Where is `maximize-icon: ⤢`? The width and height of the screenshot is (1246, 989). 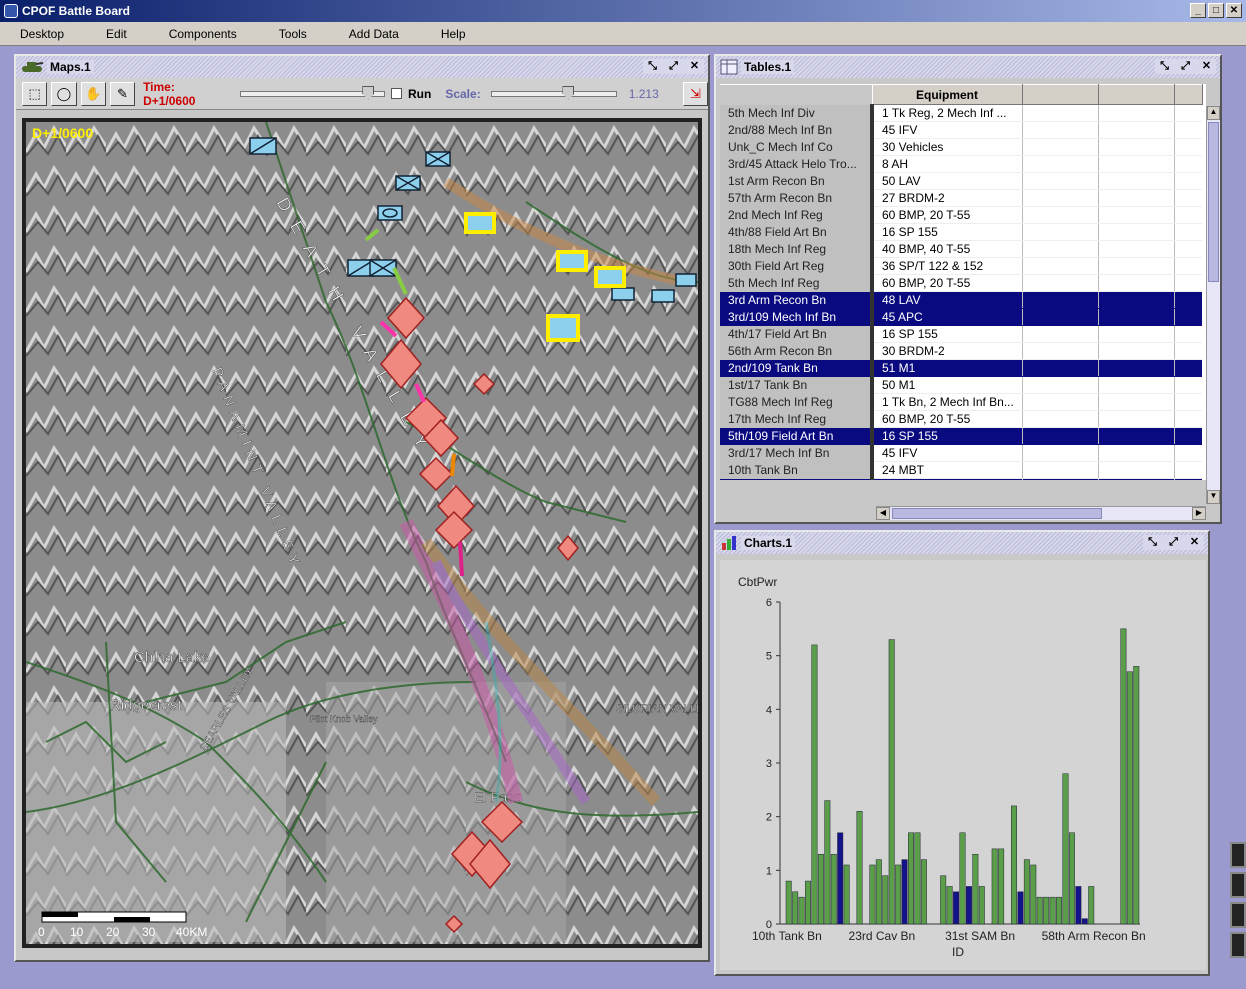 maximize-icon: ⤢ is located at coordinates (1185, 66).